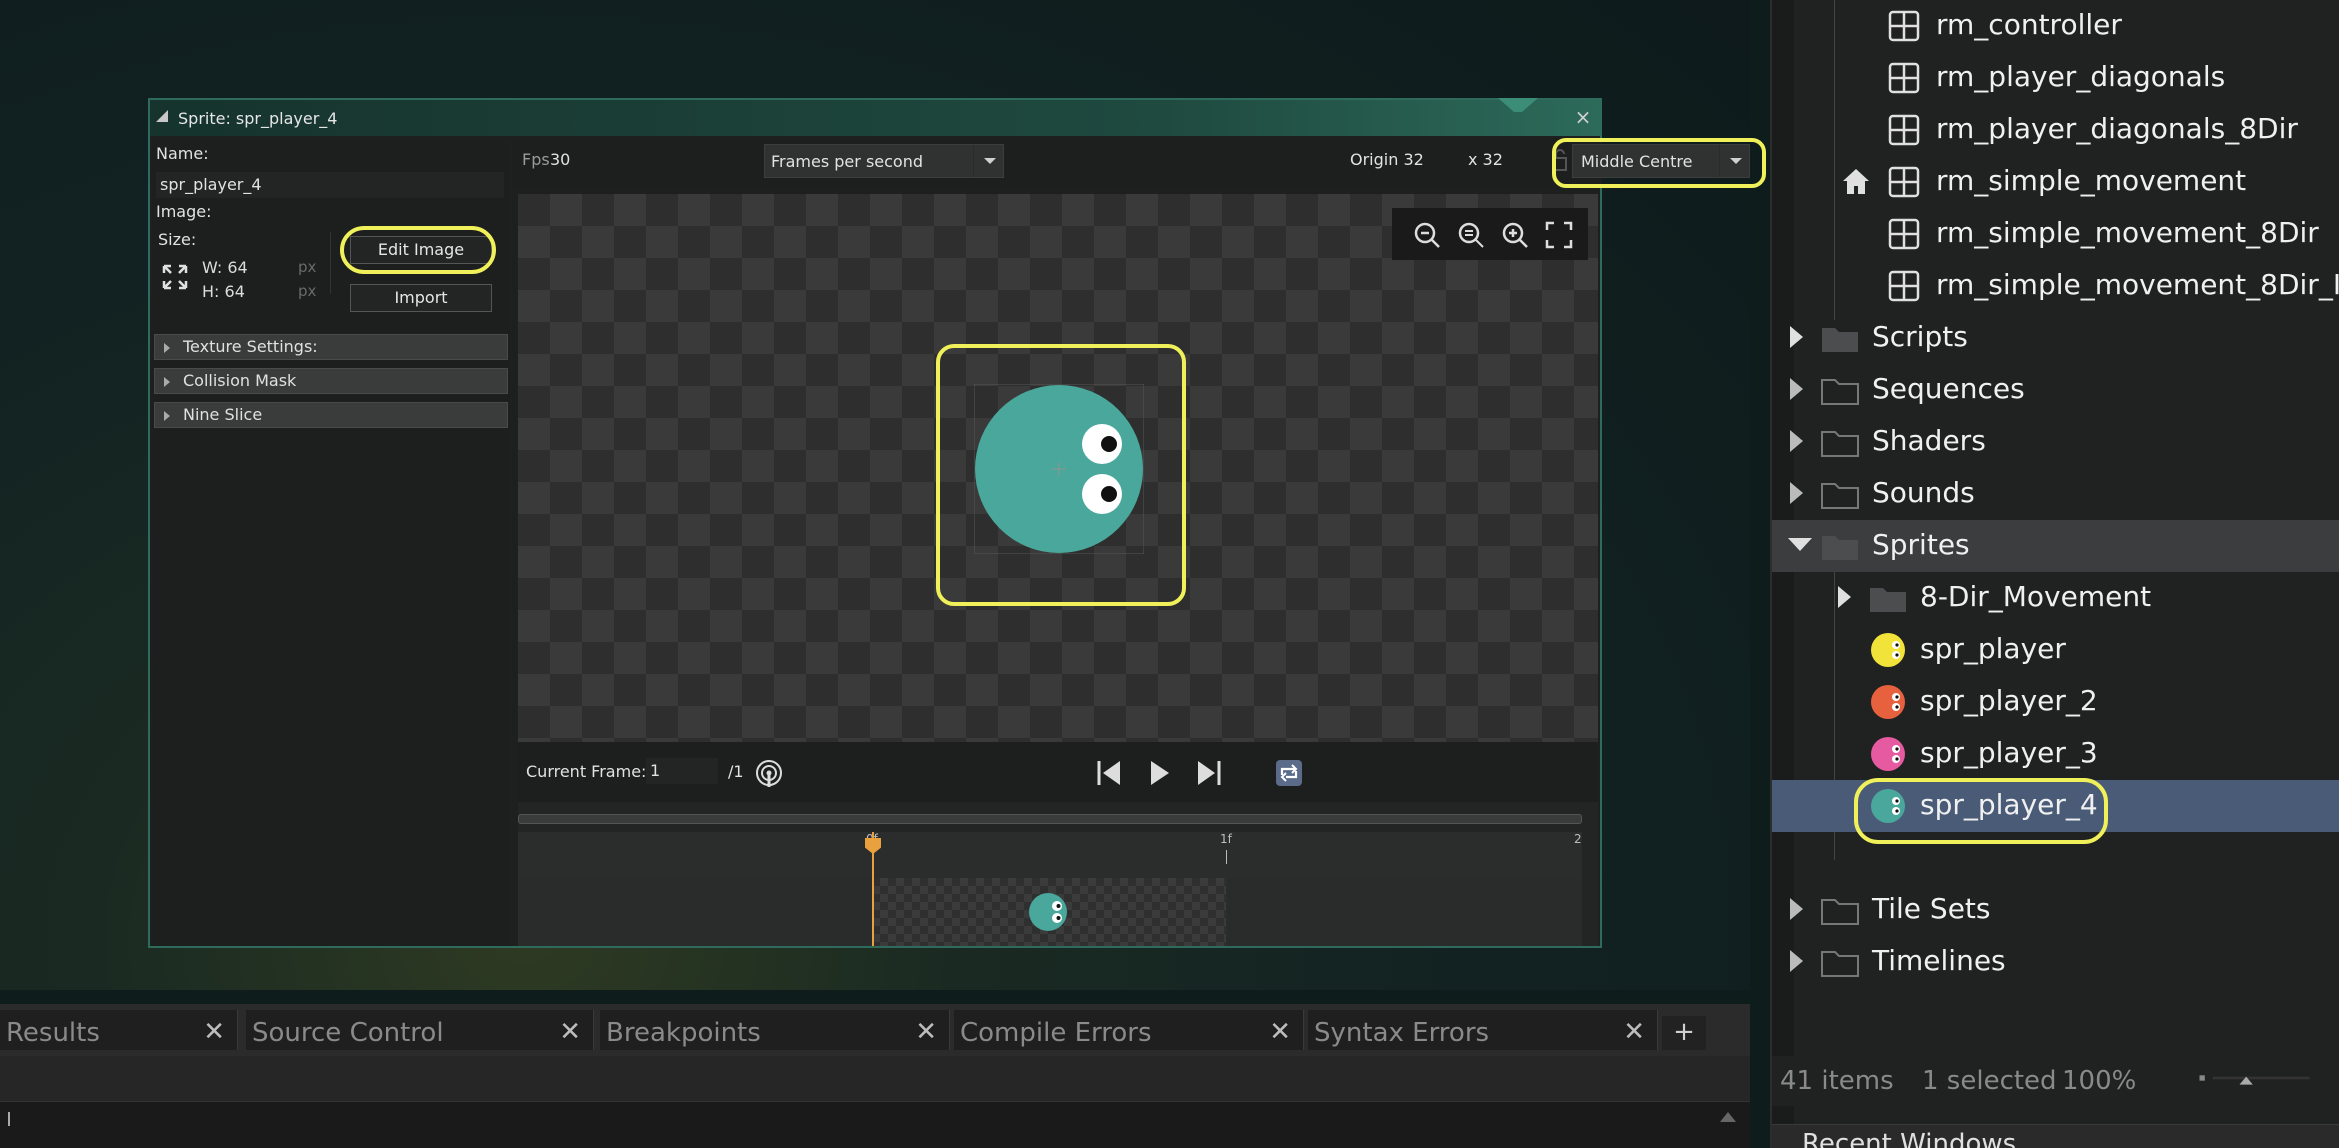 This screenshot has width=2339, height=1148. Describe the element at coordinates (1471, 235) in the screenshot. I see `zoom-reset-icon` at that location.